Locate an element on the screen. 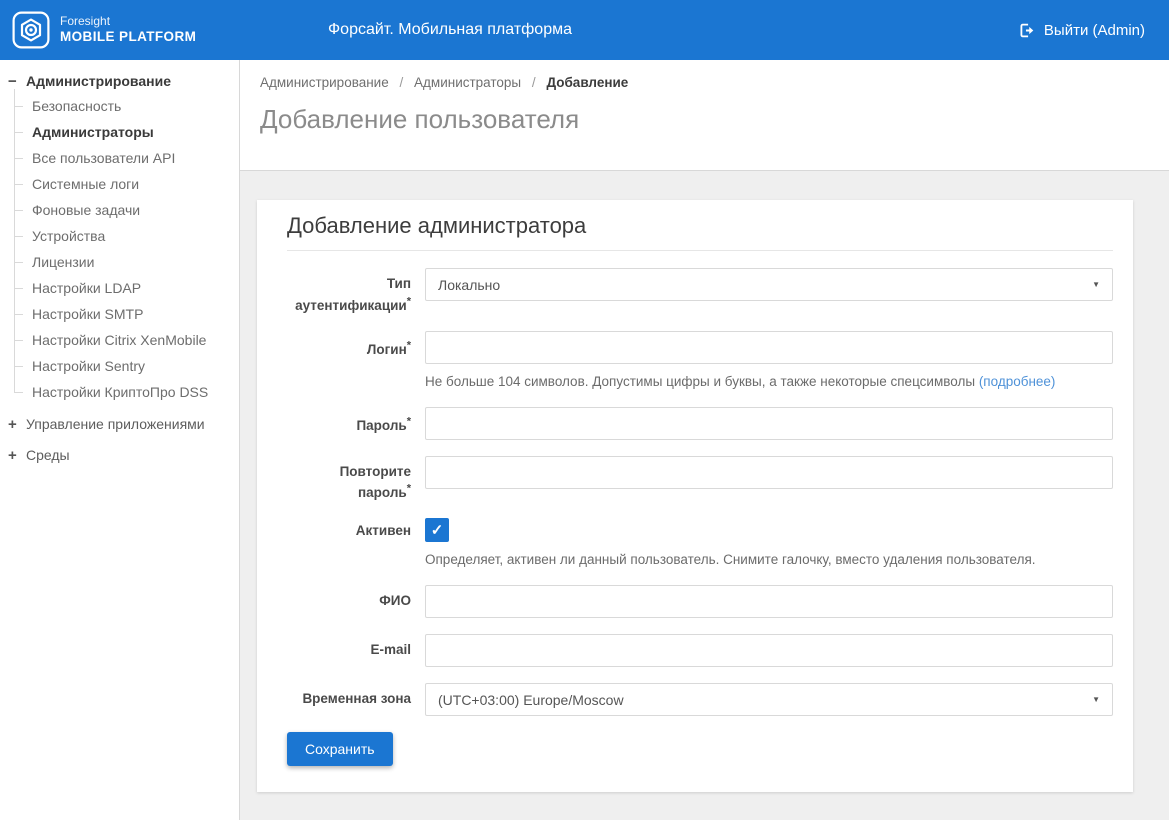  minus-icon: − is located at coordinates (17, 81).